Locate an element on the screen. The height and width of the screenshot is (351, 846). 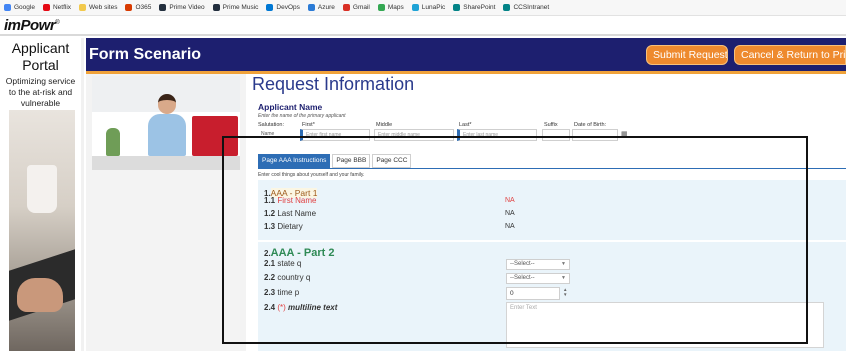
multiline-textarea: Enter Text is located at coordinates (665, 325).